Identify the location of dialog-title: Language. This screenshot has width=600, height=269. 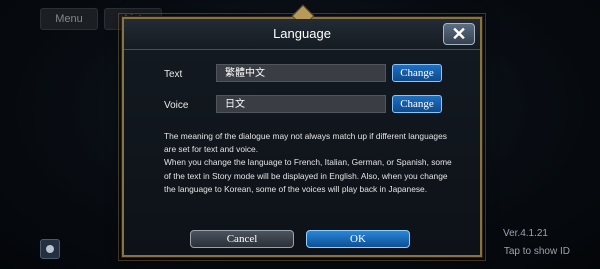
(302, 33).